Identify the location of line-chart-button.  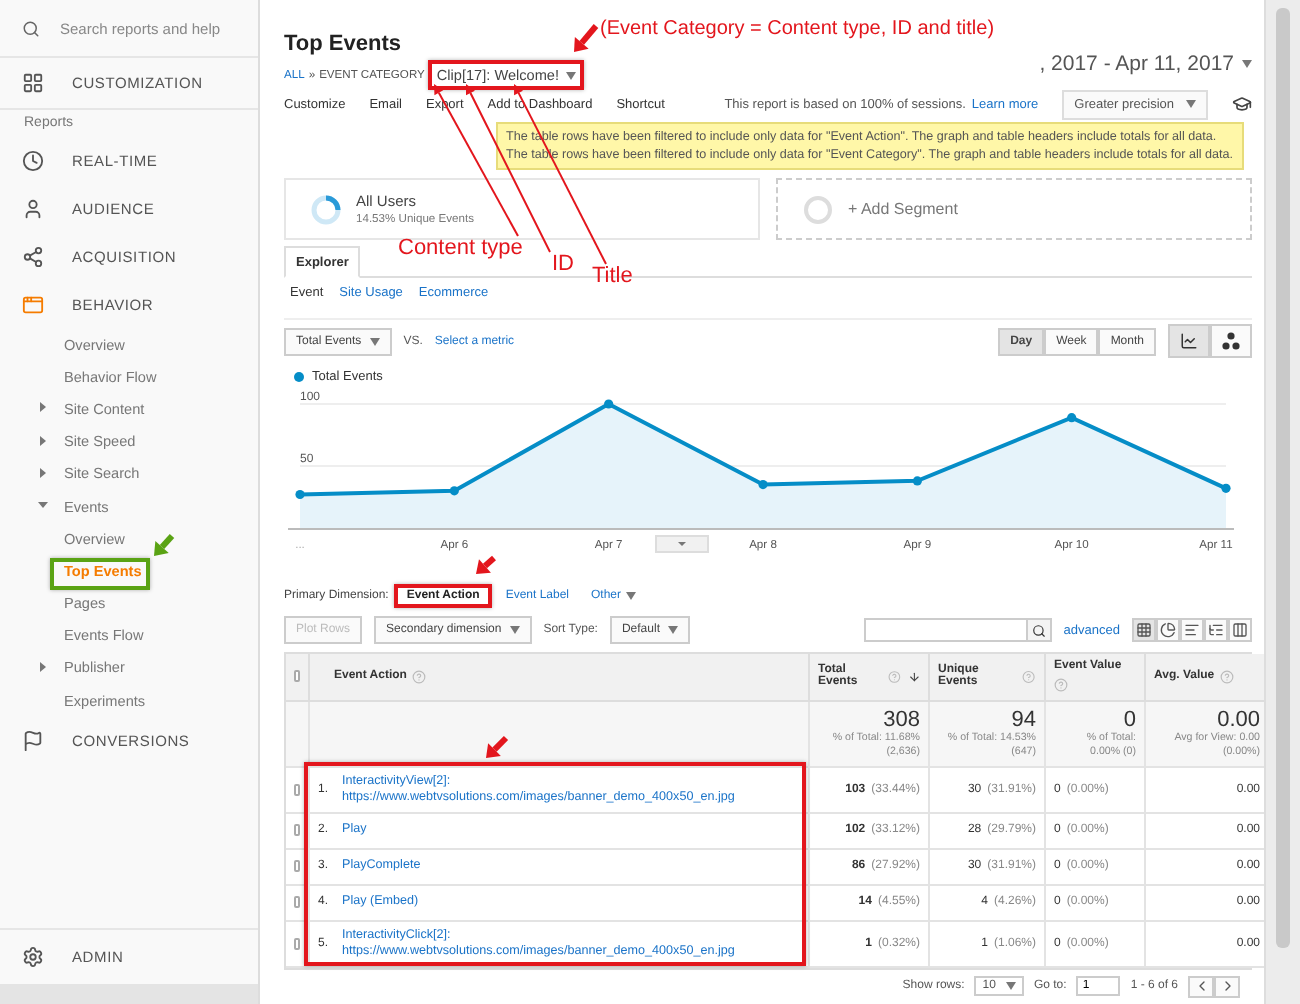
(1189, 341).